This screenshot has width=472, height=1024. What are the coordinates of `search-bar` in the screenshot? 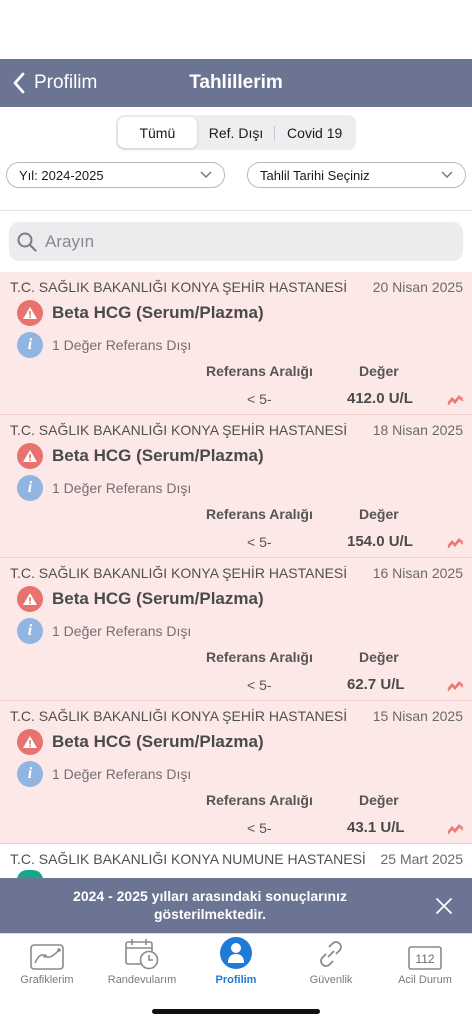 It's located at (236, 241).